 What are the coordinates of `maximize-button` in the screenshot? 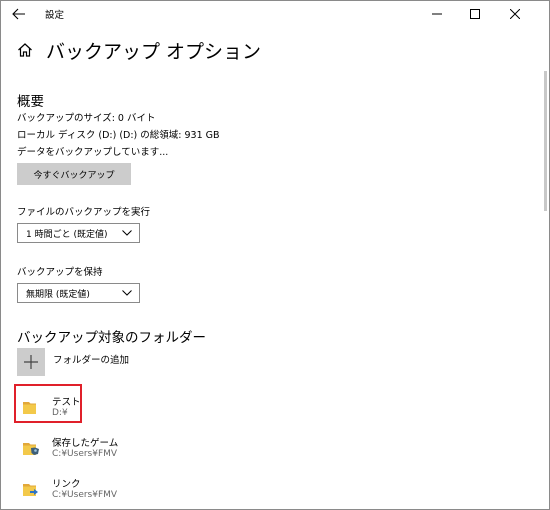 It's located at (475, 14).